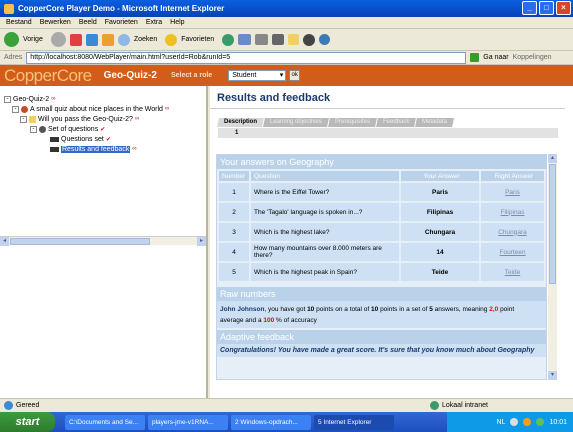 The image size is (573, 432). I want to click on column-header: Right Answer, so click(512, 176).